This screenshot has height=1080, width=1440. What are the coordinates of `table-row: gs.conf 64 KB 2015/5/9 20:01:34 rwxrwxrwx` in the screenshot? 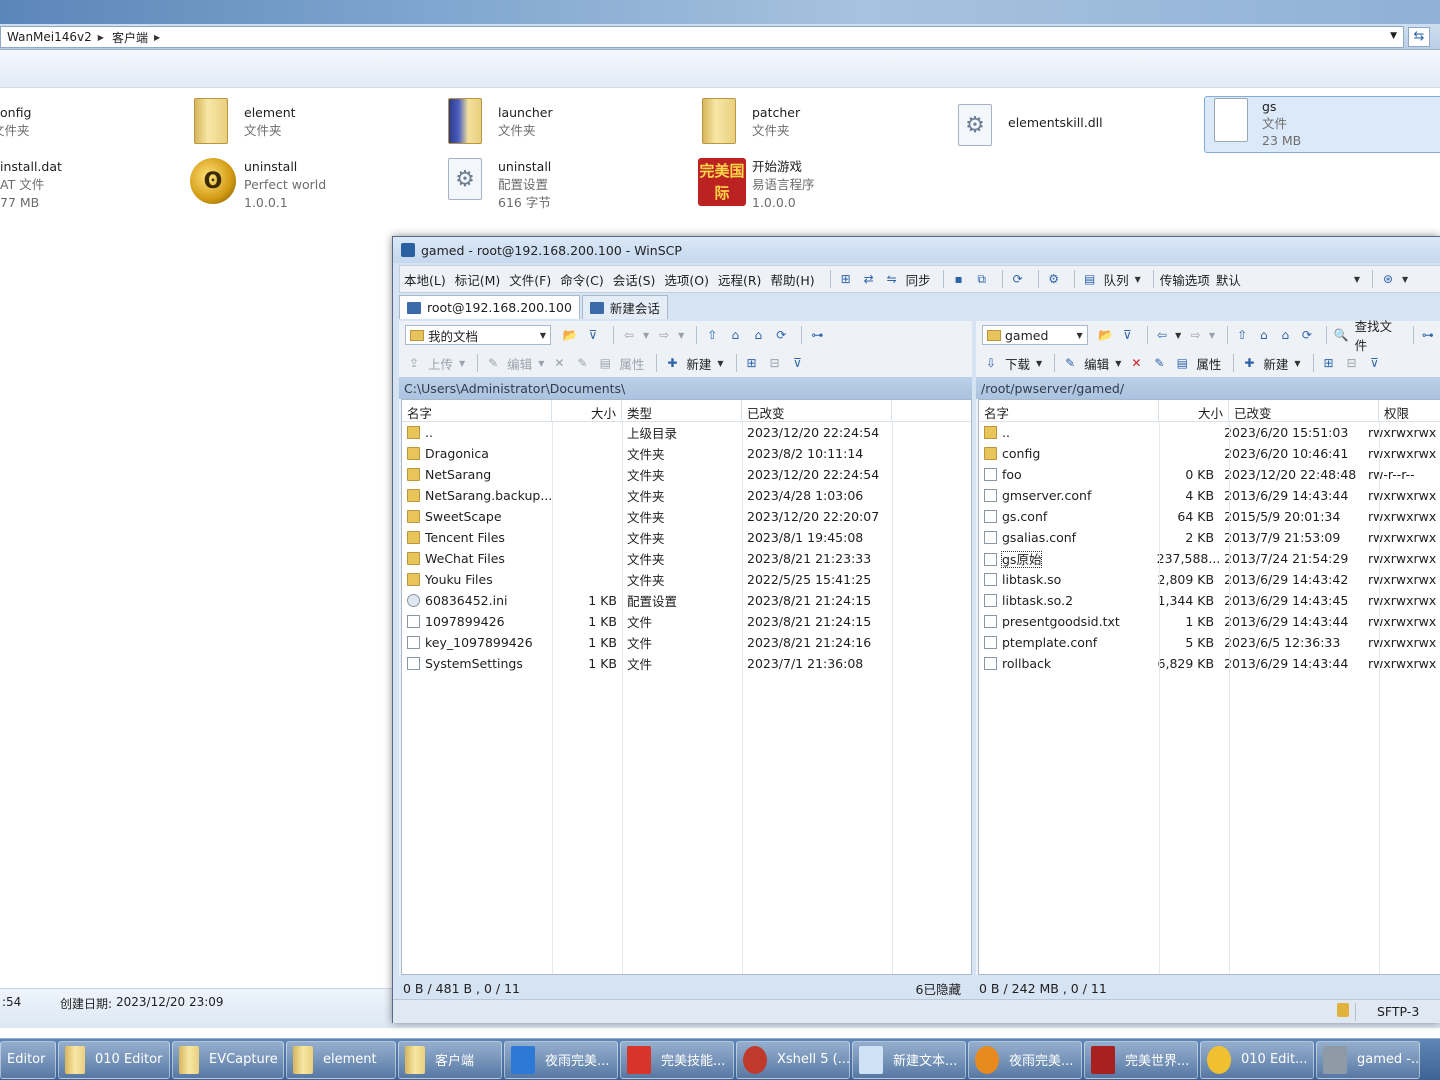 It's located at (1209, 516).